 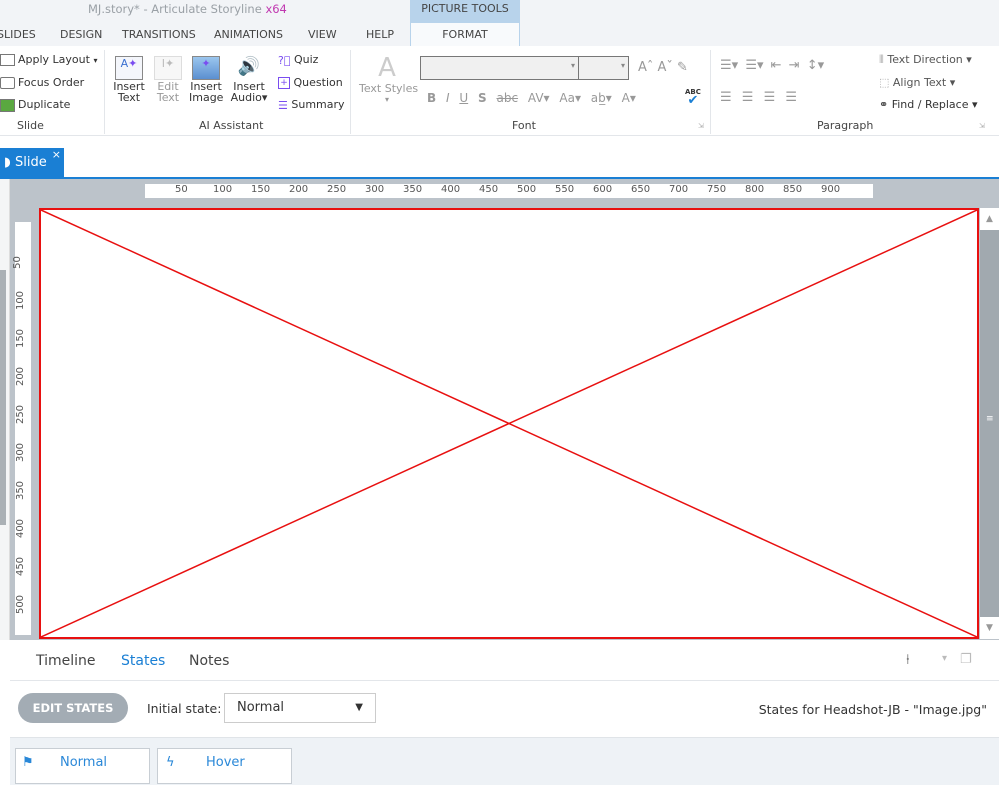 I want to click on shadow-button: S, so click(x=482, y=98).